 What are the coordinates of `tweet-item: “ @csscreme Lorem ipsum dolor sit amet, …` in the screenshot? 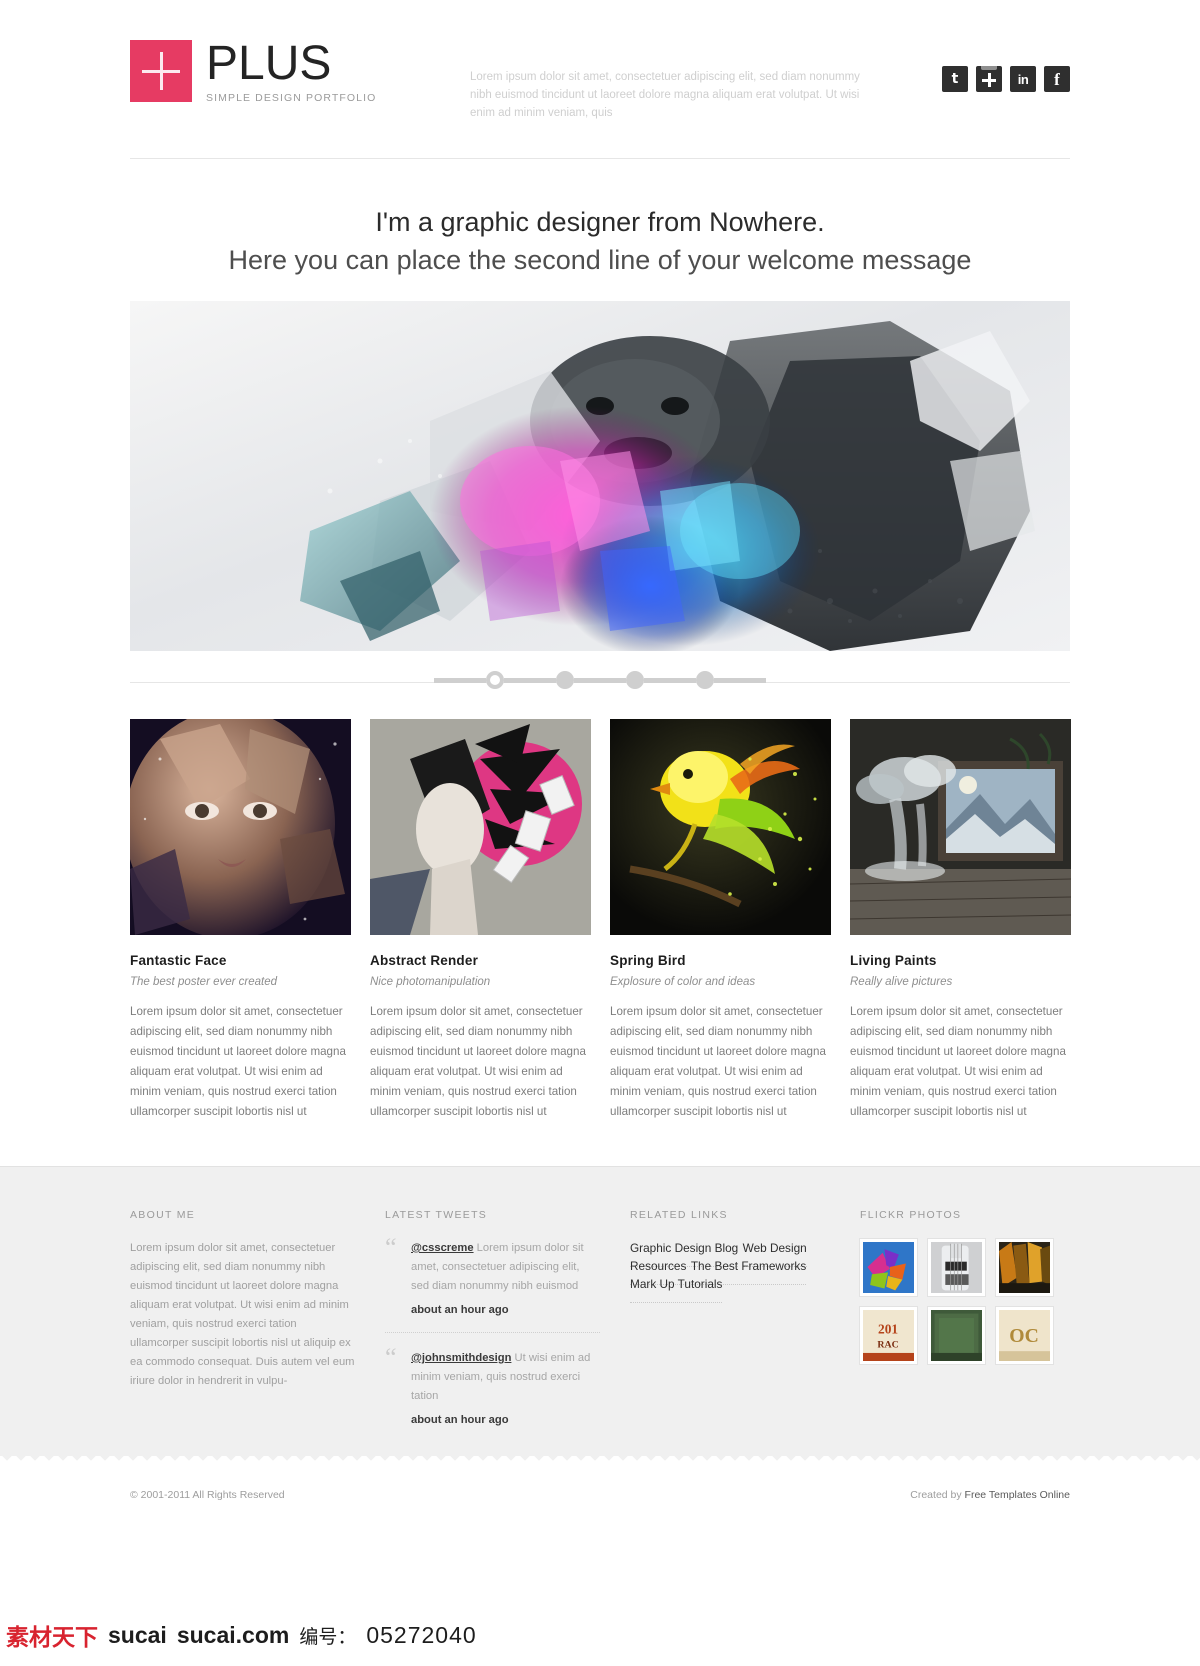 It's located at (492, 1277).